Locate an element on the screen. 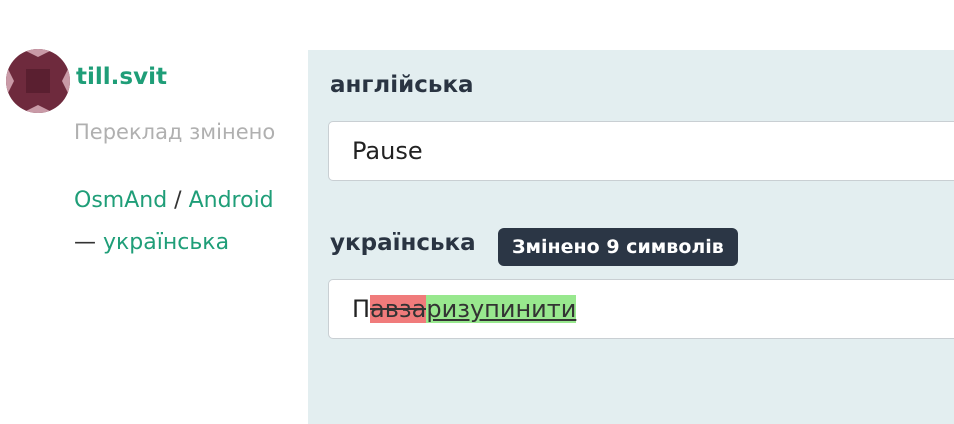 The height and width of the screenshot is (424, 954). source-text-box: Pause is located at coordinates (641, 151).